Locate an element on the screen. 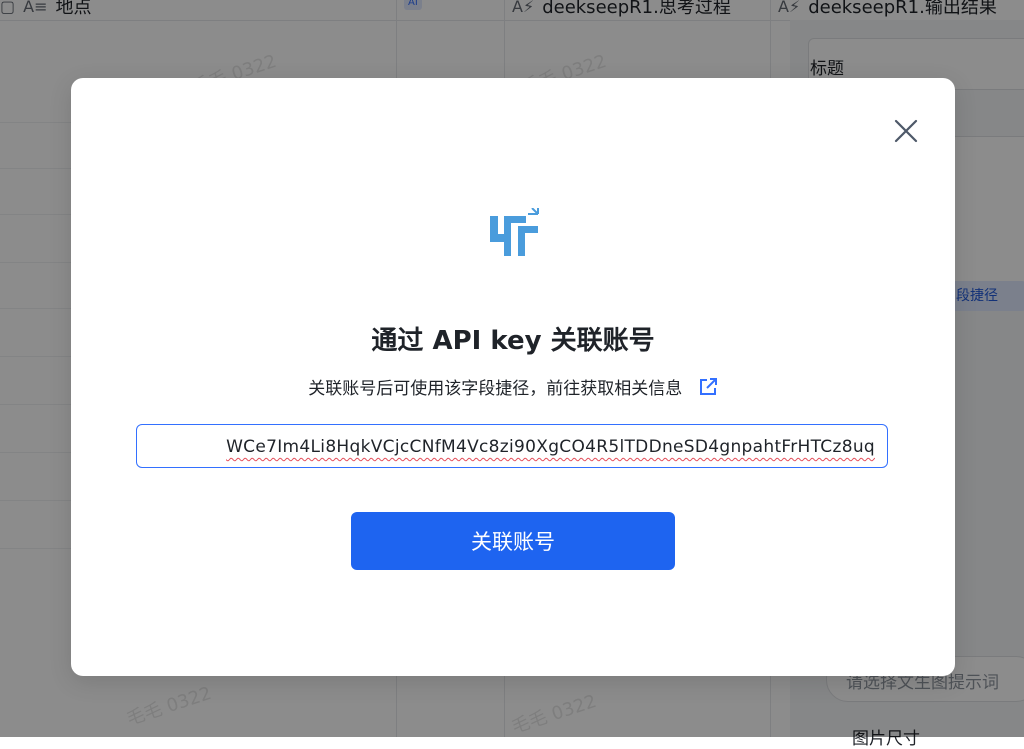 The height and width of the screenshot is (749, 1024). link-account-button: 关联账号 is located at coordinates (513, 541).